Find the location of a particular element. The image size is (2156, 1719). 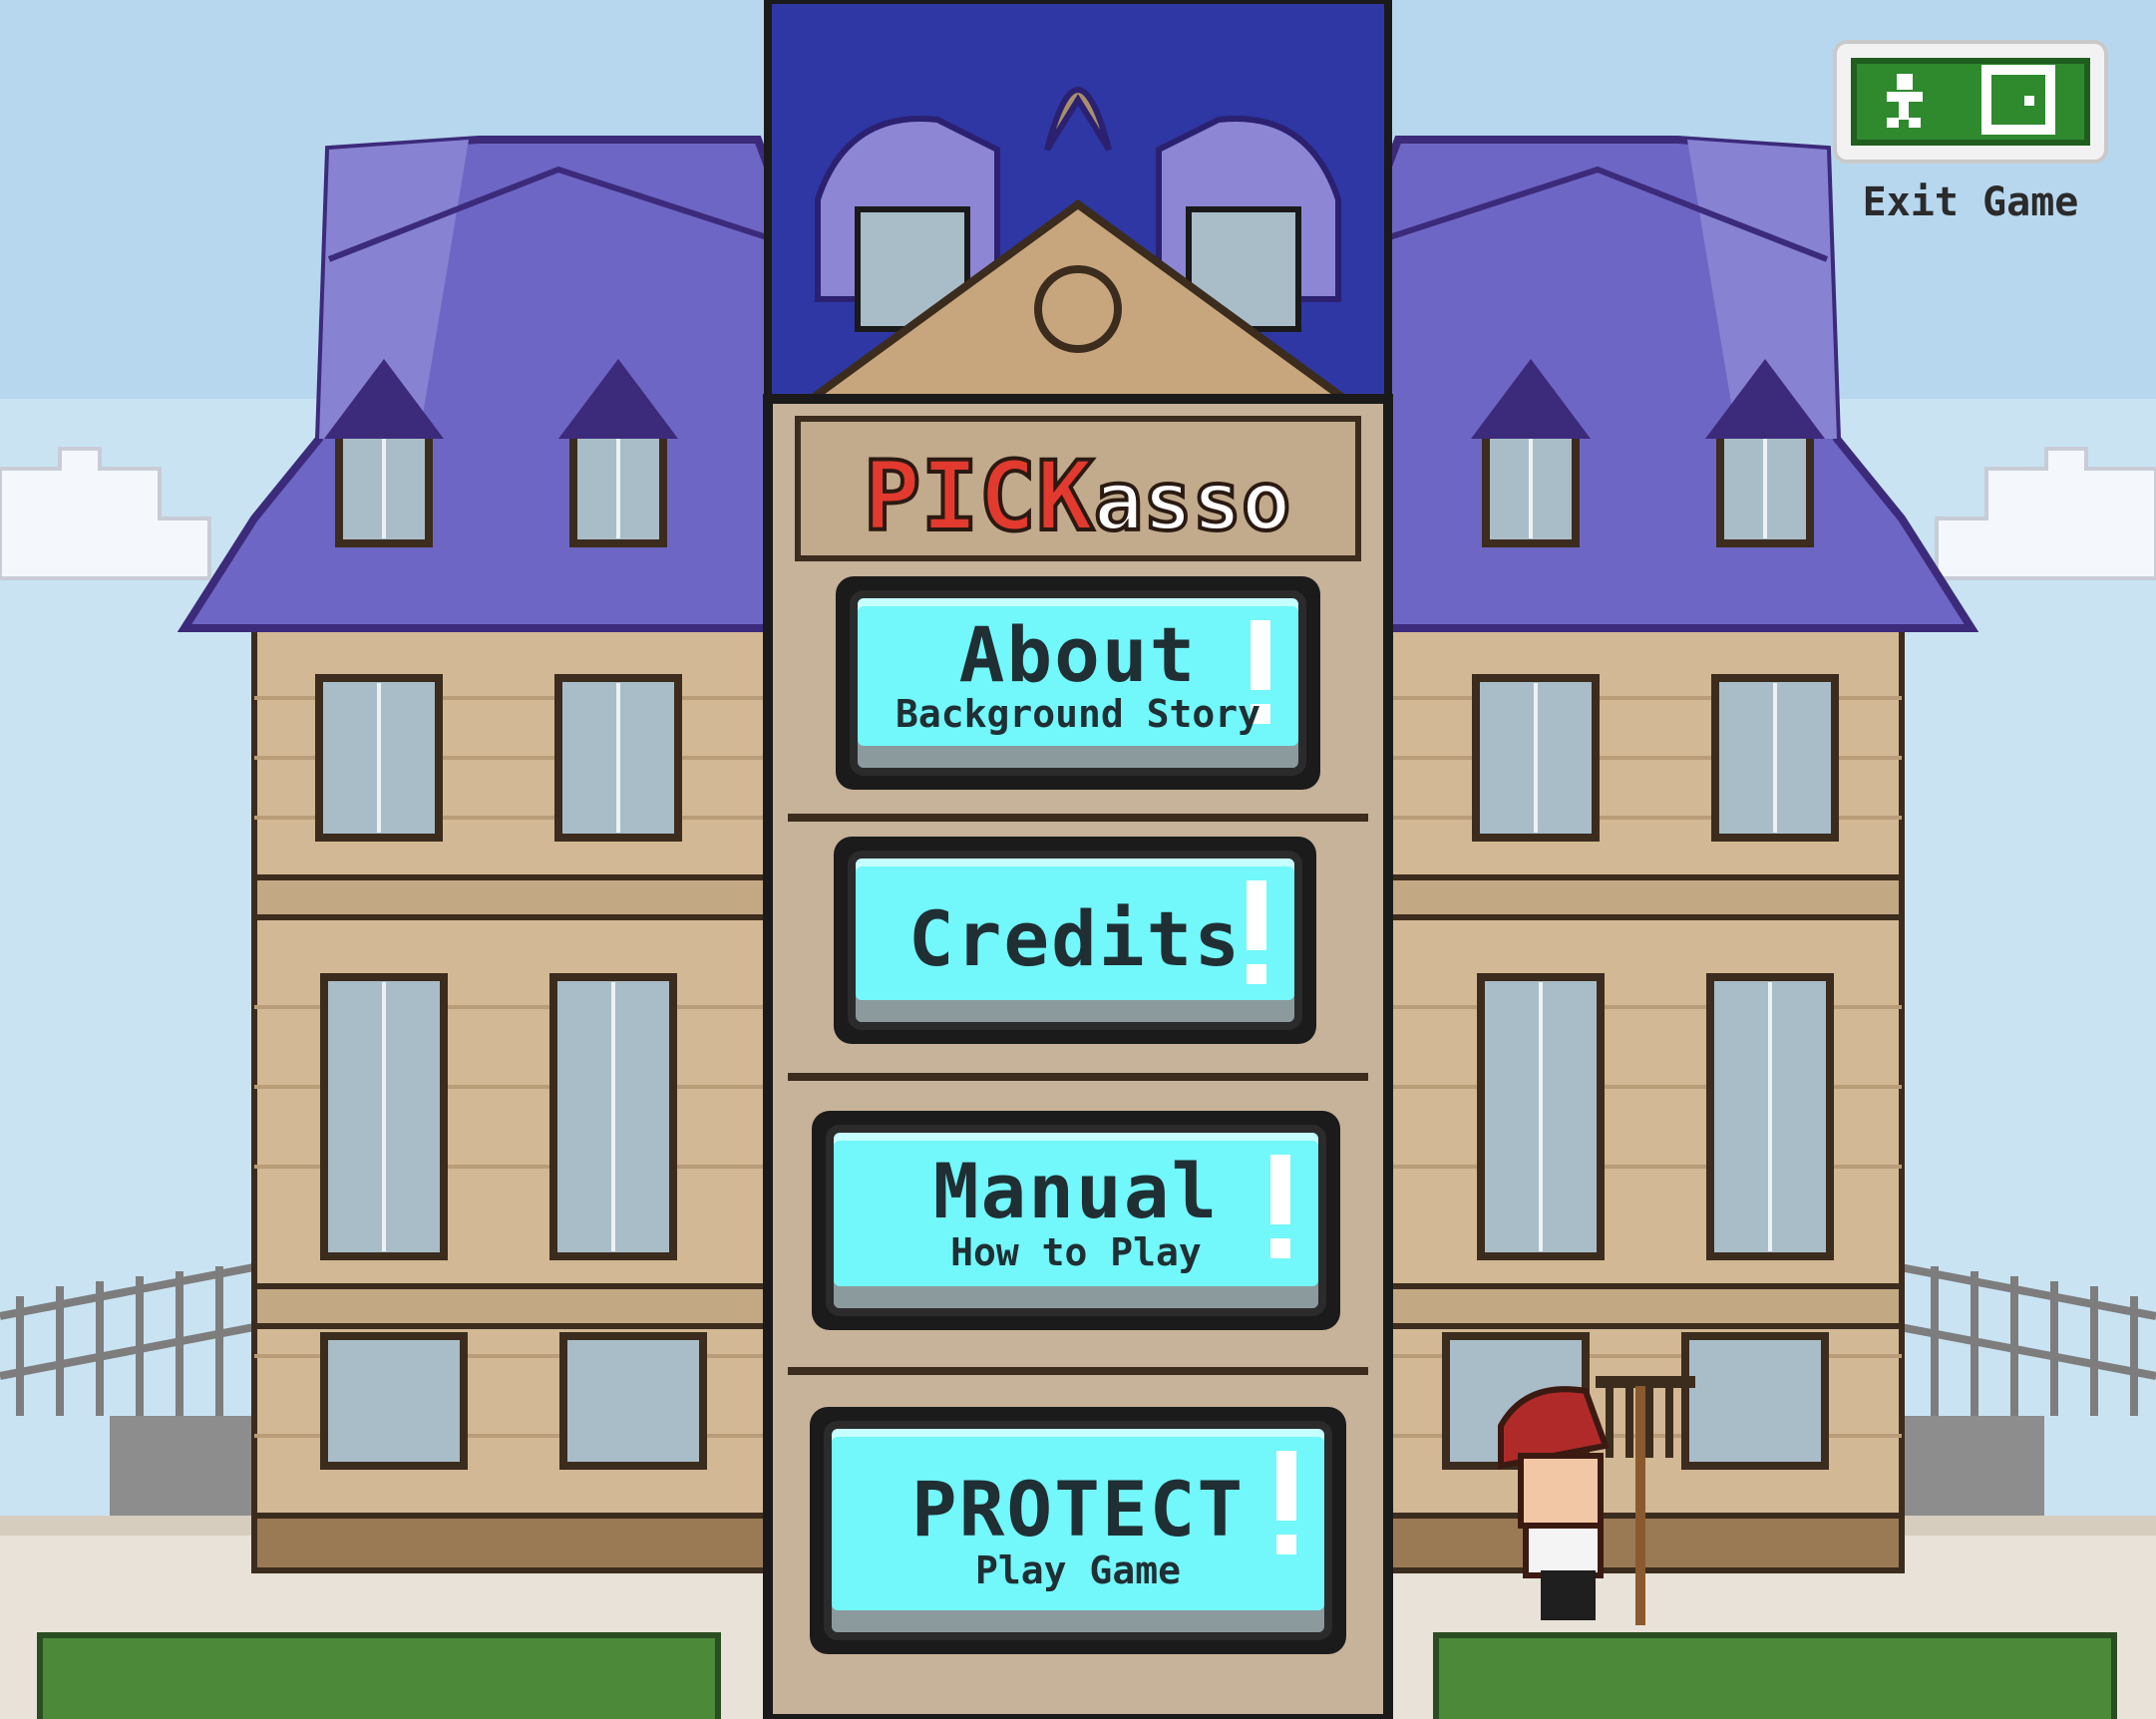

about-title: About is located at coordinates (1078, 654).